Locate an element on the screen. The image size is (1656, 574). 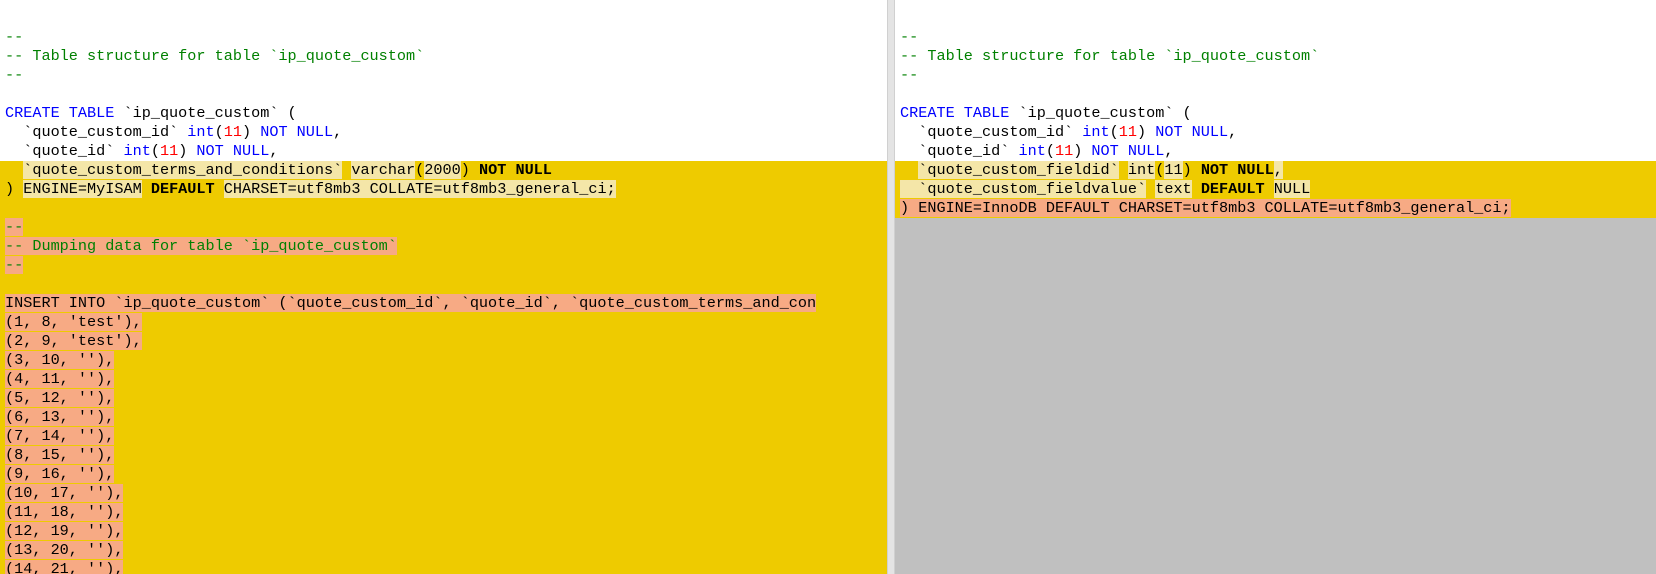
code-token: (4, 11, ''), is located at coordinates (60, 379).